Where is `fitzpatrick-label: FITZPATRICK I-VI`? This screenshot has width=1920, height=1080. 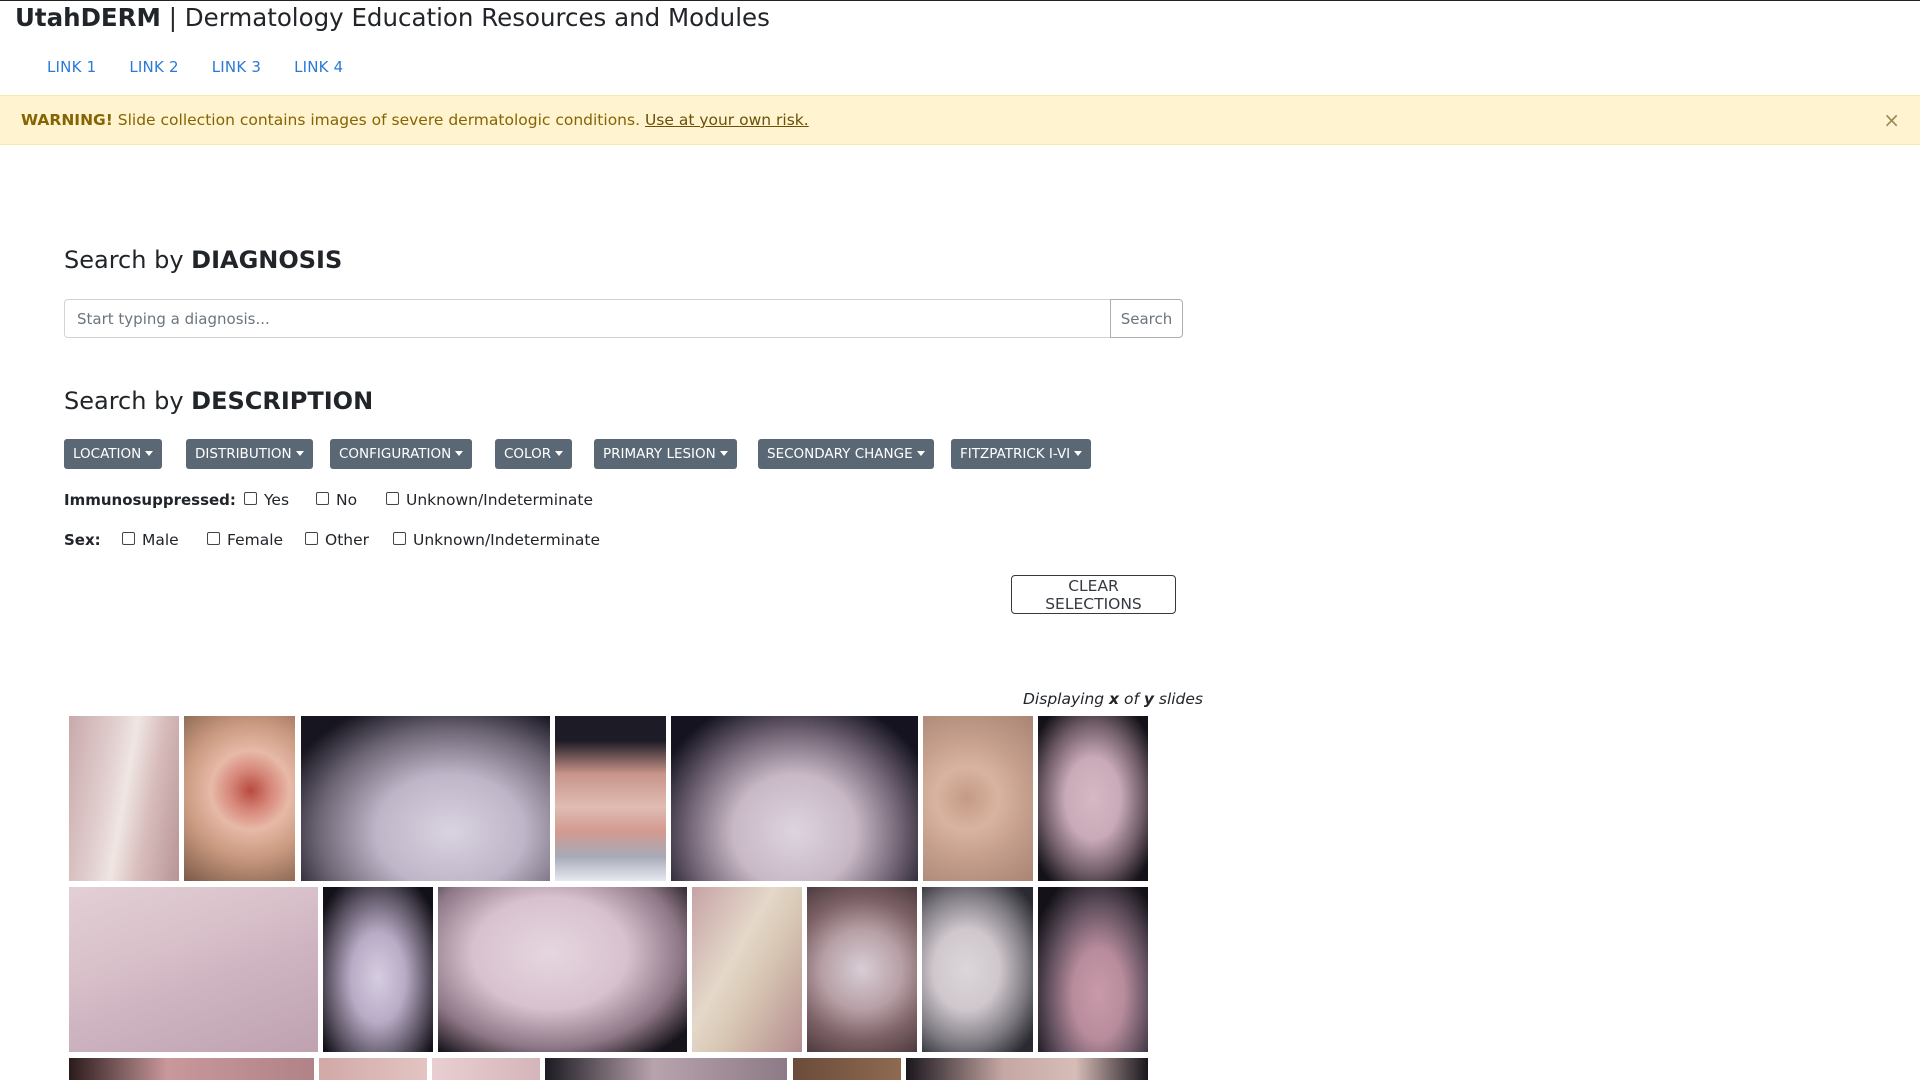 fitzpatrick-label: FITZPATRICK I-VI is located at coordinates (1015, 454).